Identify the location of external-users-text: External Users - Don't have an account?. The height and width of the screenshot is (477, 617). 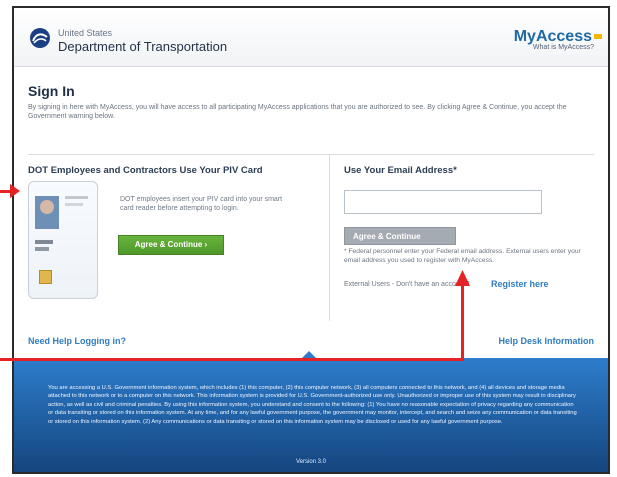
(407, 284).